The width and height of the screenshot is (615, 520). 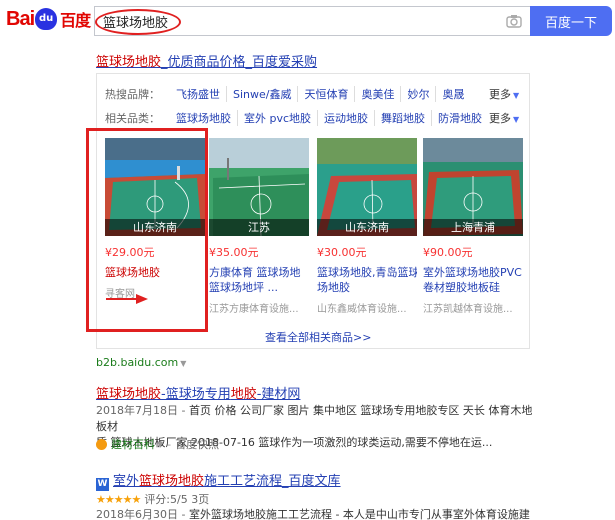 I want to click on logo-paw-icon: du, so click(x=46, y=19).